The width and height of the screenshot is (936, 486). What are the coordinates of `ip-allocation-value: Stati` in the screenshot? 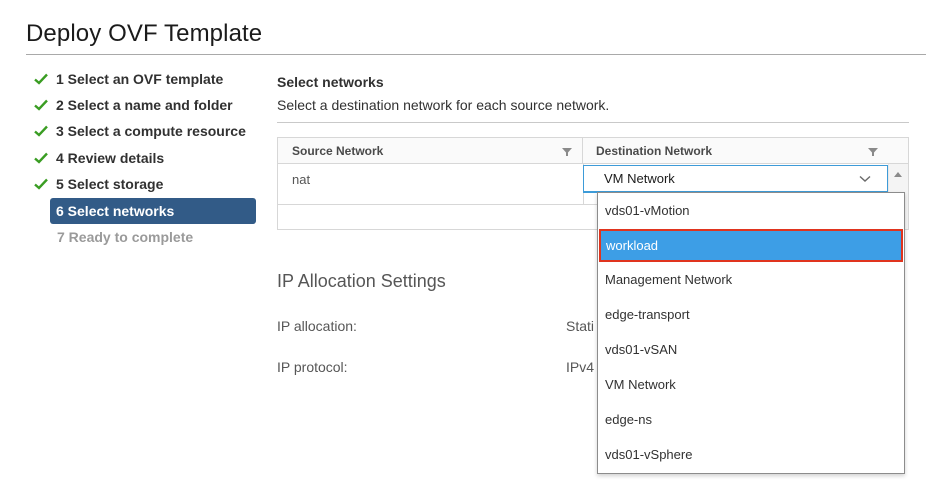 It's located at (580, 326).